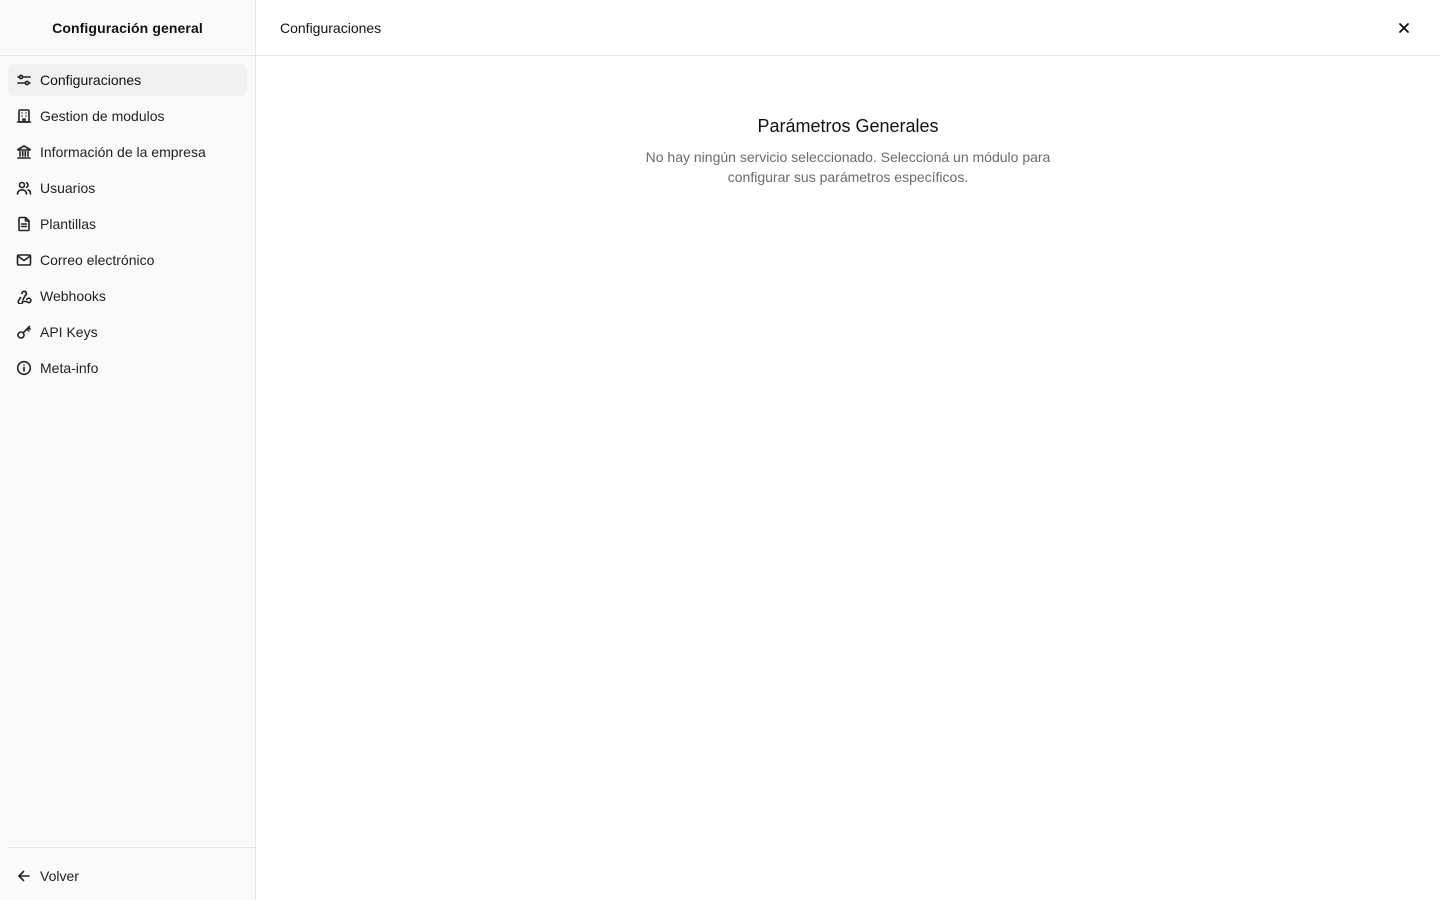  I want to click on info-icon, so click(24, 368).